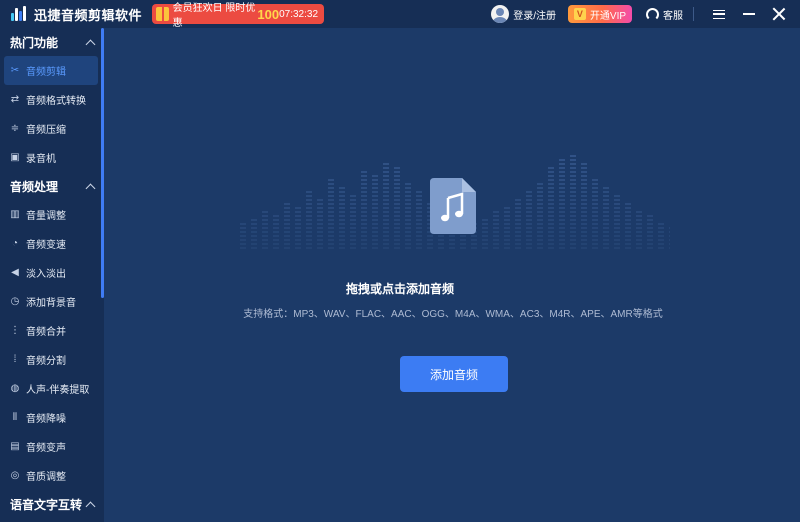  Describe the element at coordinates (46, 332) in the screenshot. I see `sidebar-item-label: 音频合并` at that location.